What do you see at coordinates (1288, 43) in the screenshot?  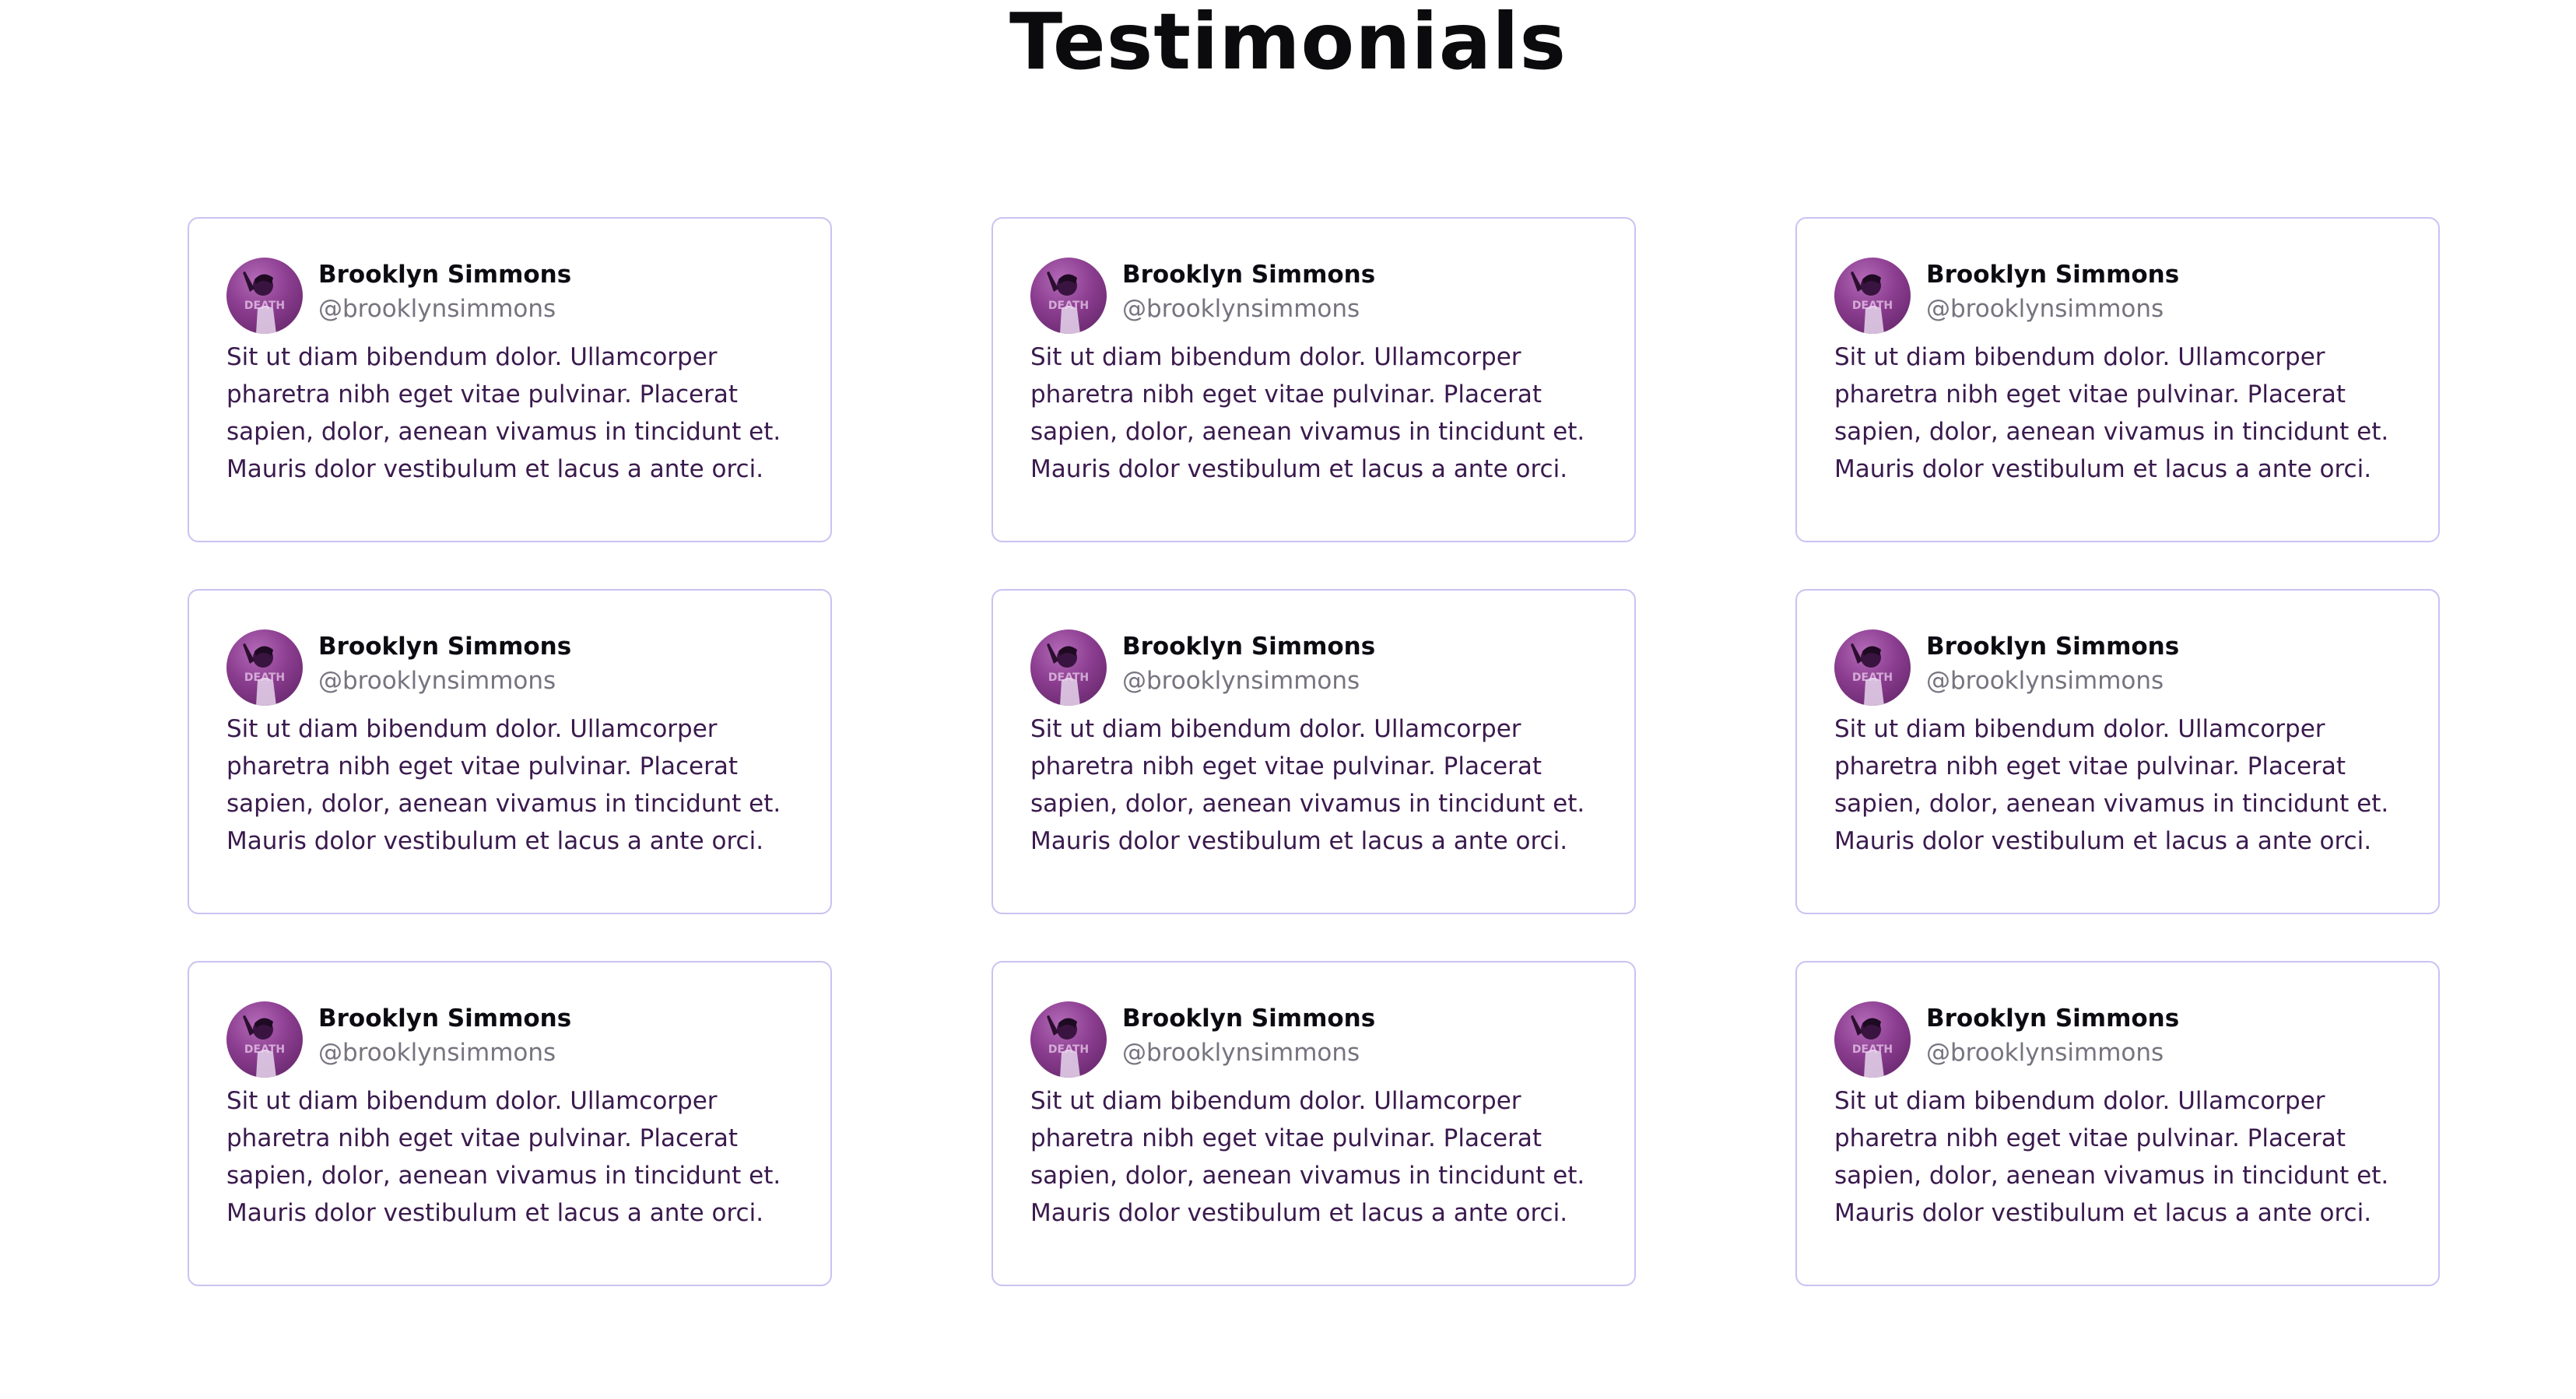 I see `page-title: Testimonials` at bounding box center [1288, 43].